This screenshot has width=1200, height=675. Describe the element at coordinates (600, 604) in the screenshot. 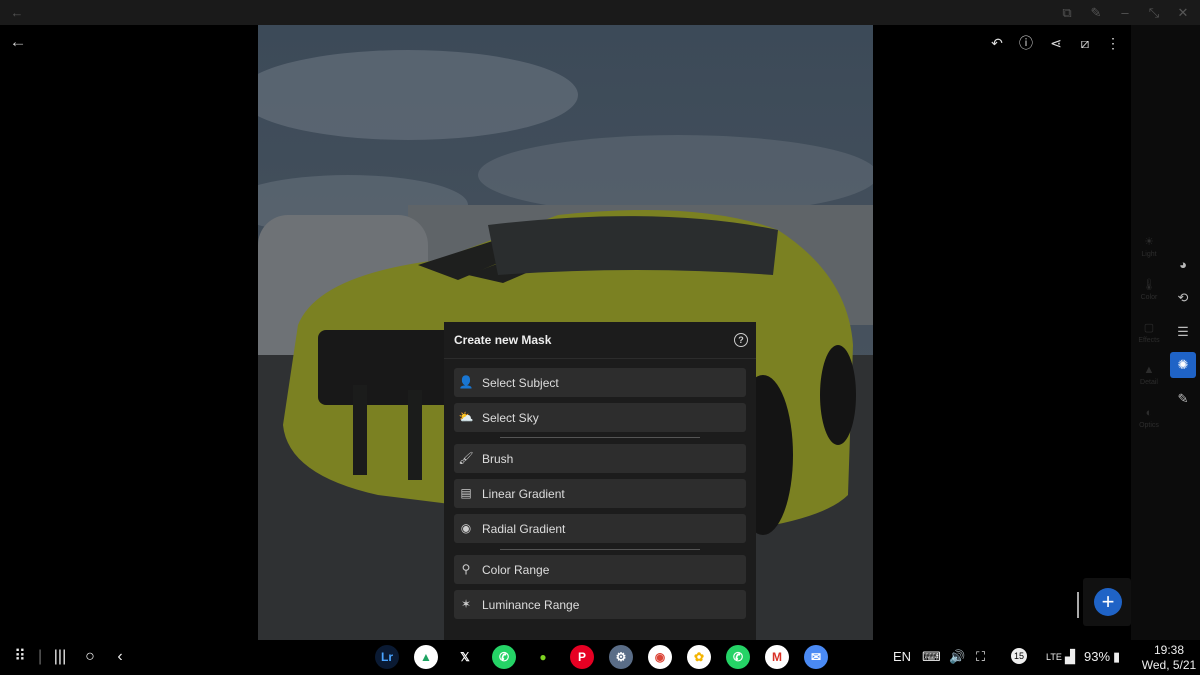

I see `luminance-range-option: ✶ Luminance Range` at that location.